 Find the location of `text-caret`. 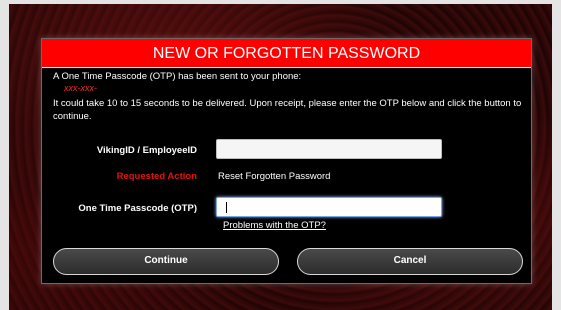

text-caret is located at coordinates (226, 207).